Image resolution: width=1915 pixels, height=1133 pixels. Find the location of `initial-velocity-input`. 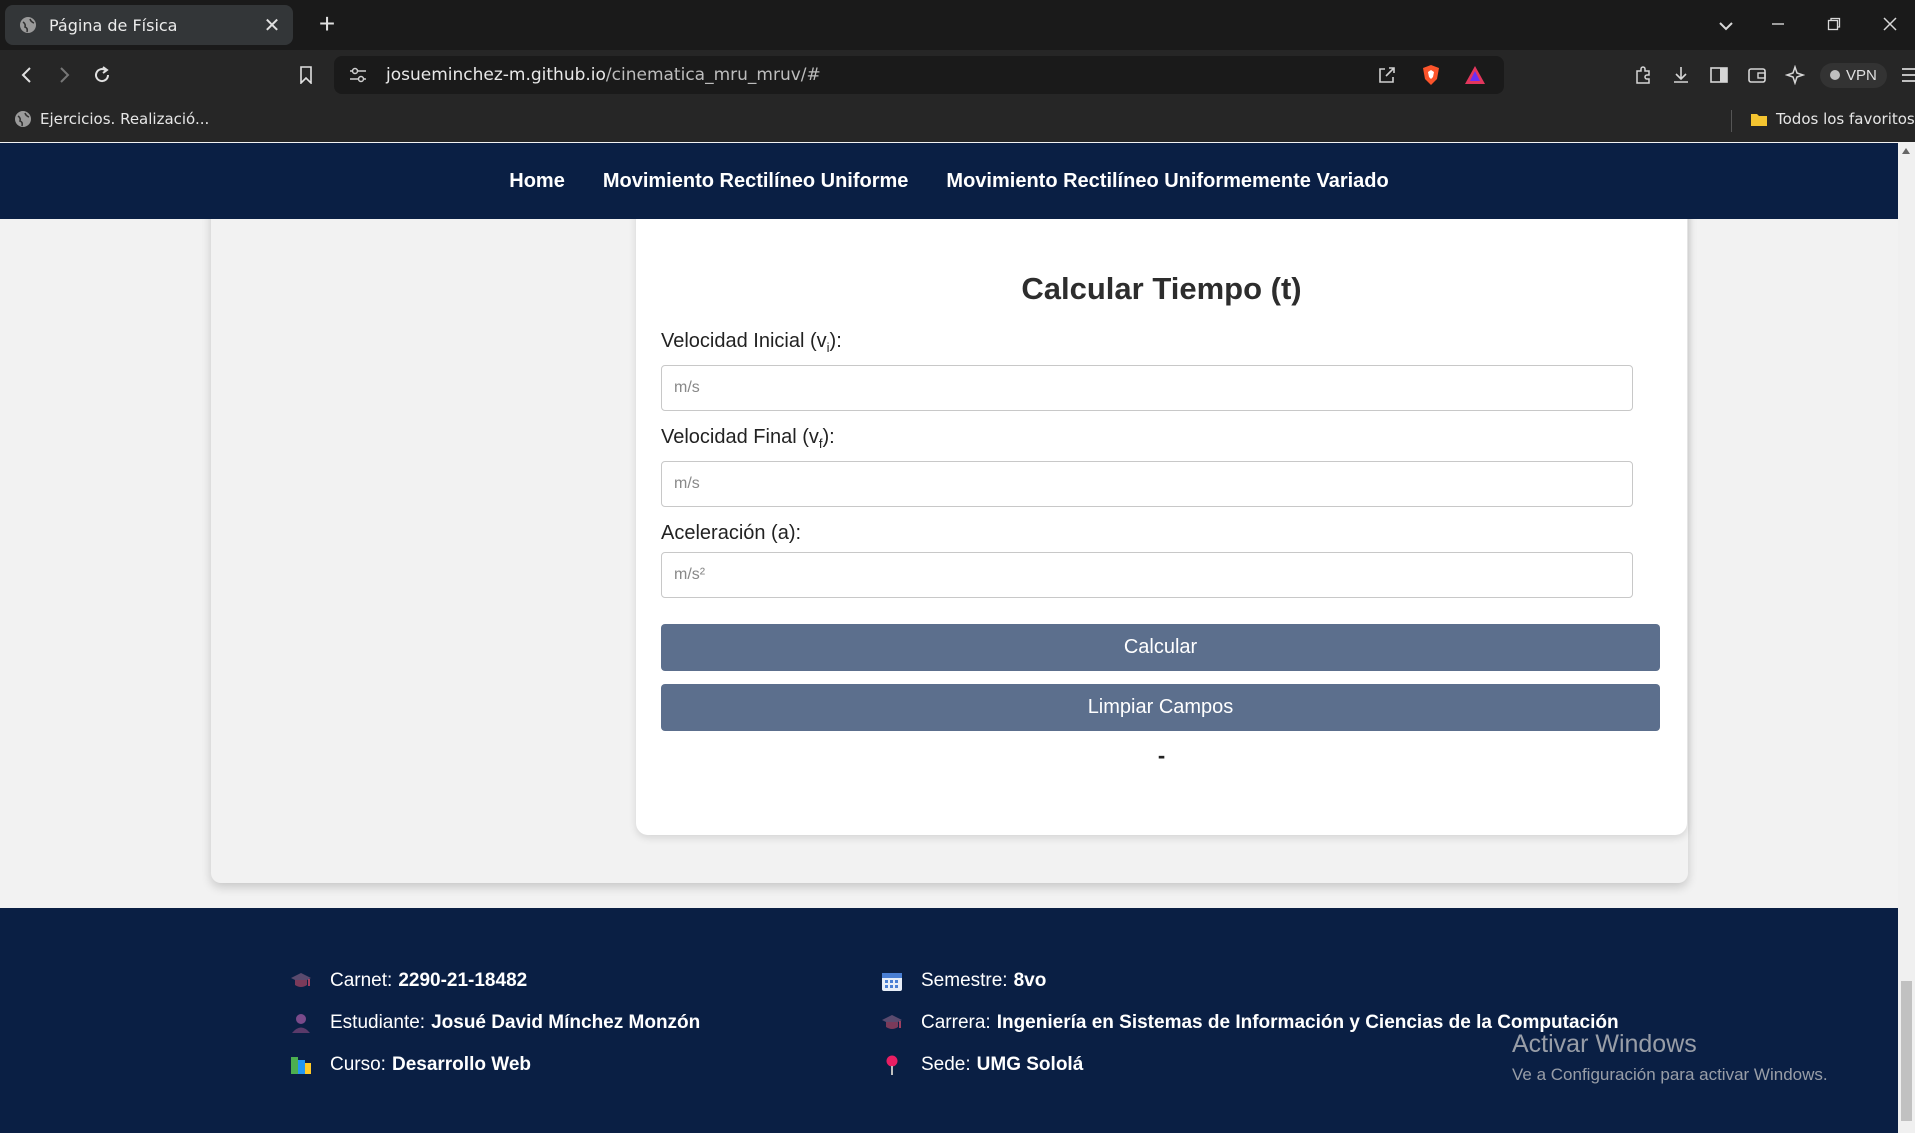

initial-velocity-input is located at coordinates (1147, 388).